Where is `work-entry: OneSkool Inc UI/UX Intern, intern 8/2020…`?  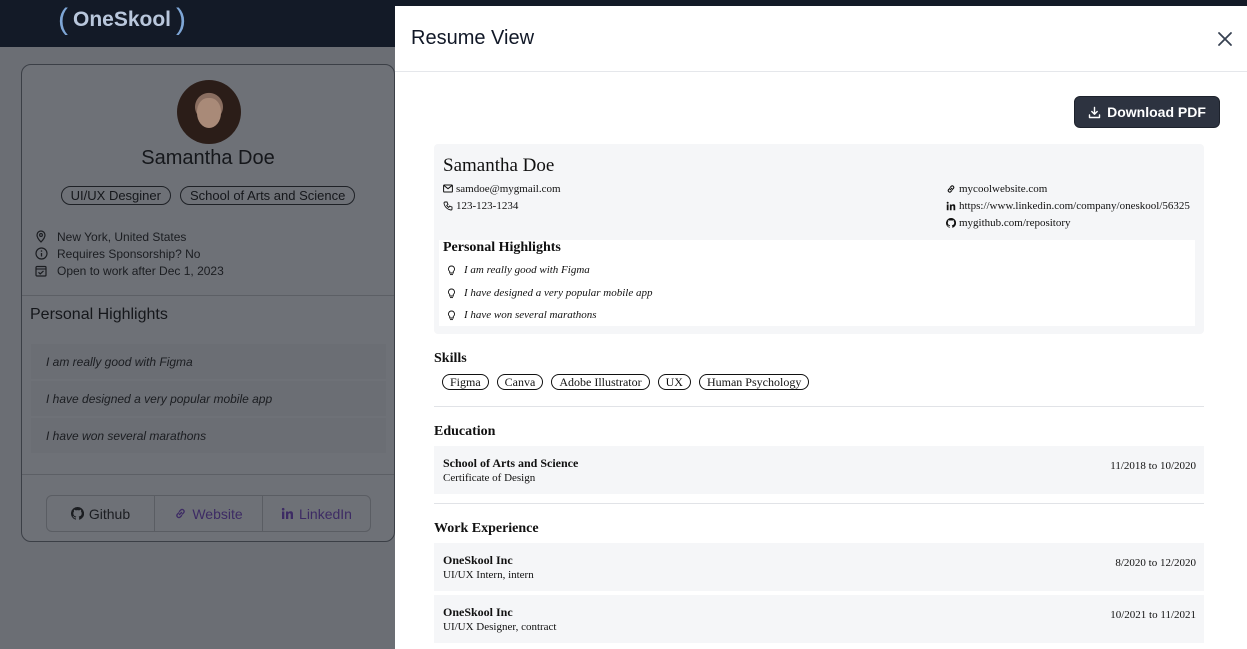 work-entry: OneSkool Inc UI/UX Intern, intern 8/2020… is located at coordinates (819, 567).